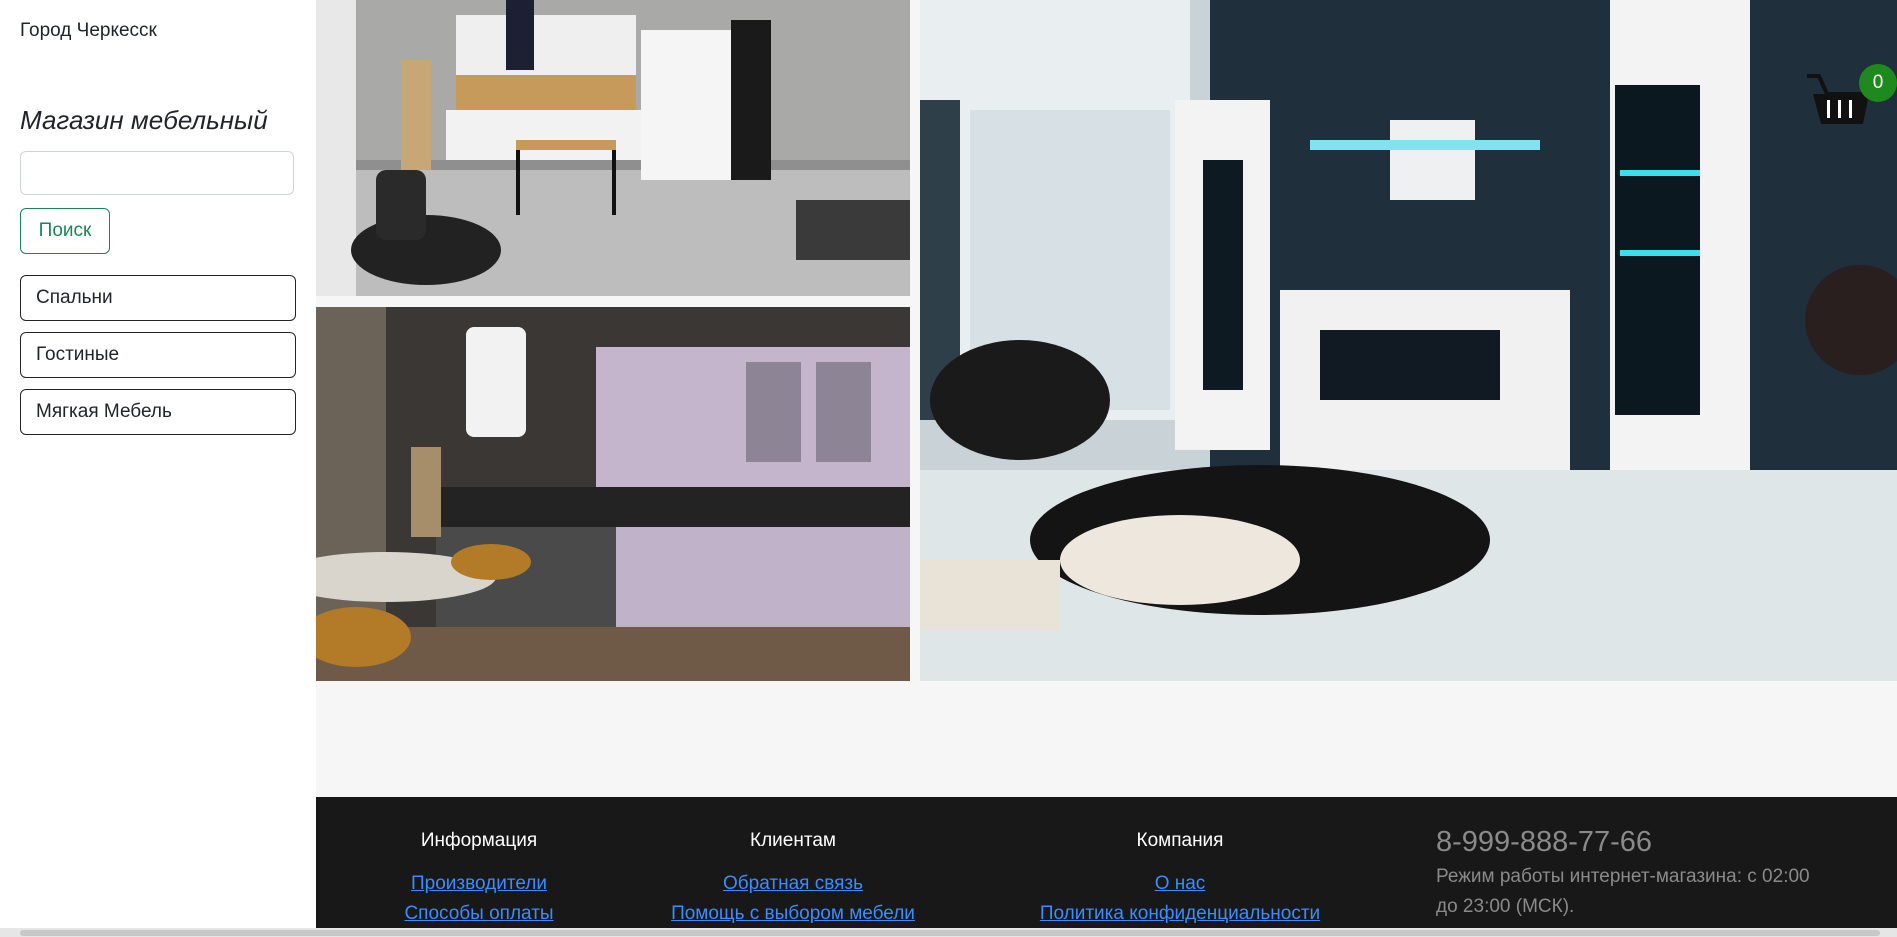  I want to click on footer-link-manufacturers: Производители, so click(479, 884).